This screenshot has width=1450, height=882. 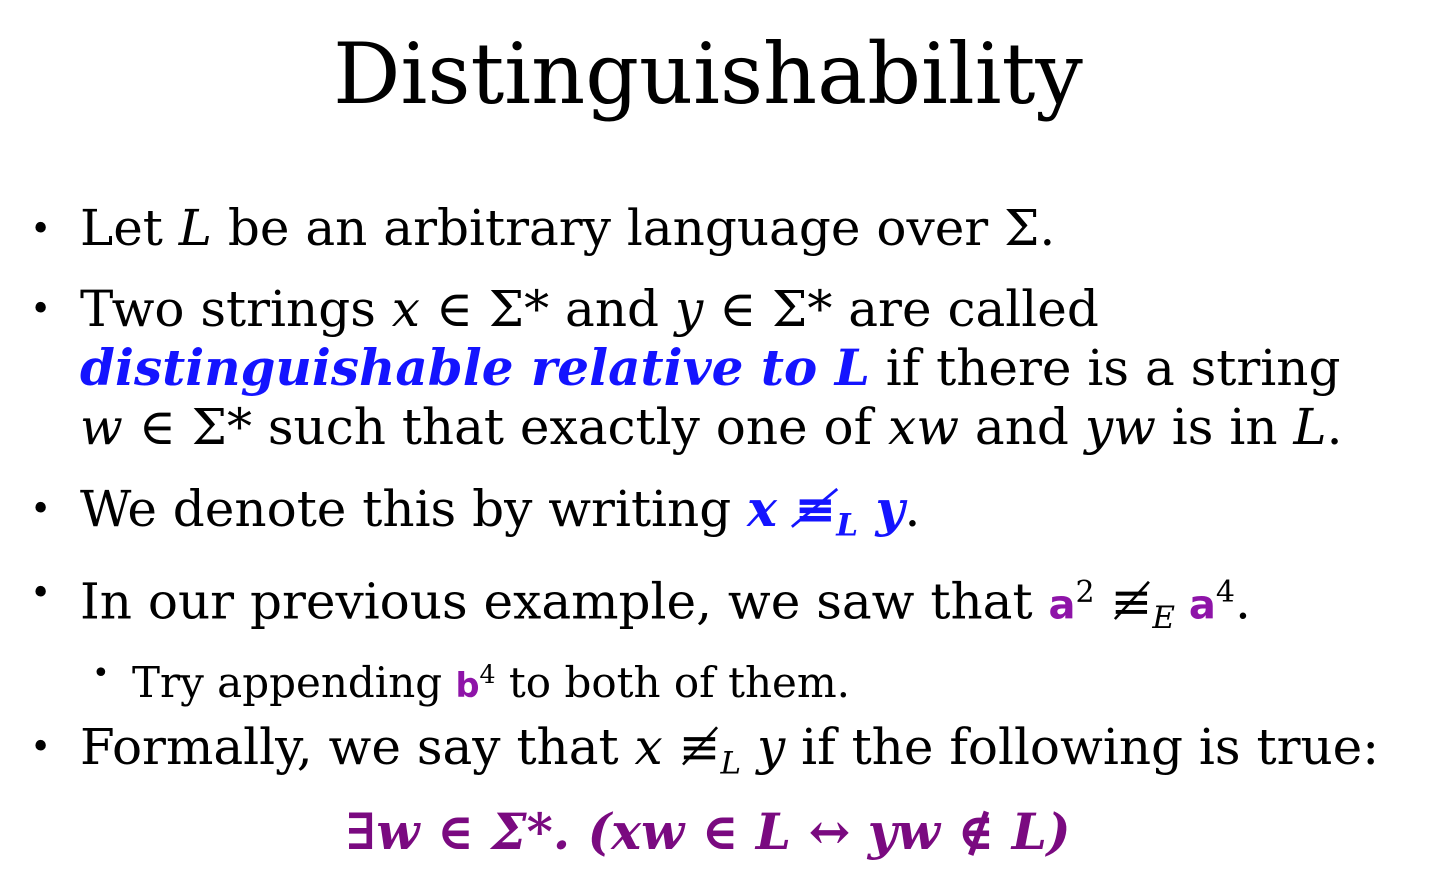 I want to click on slide-title: Distinguishability, so click(x=708, y=74).